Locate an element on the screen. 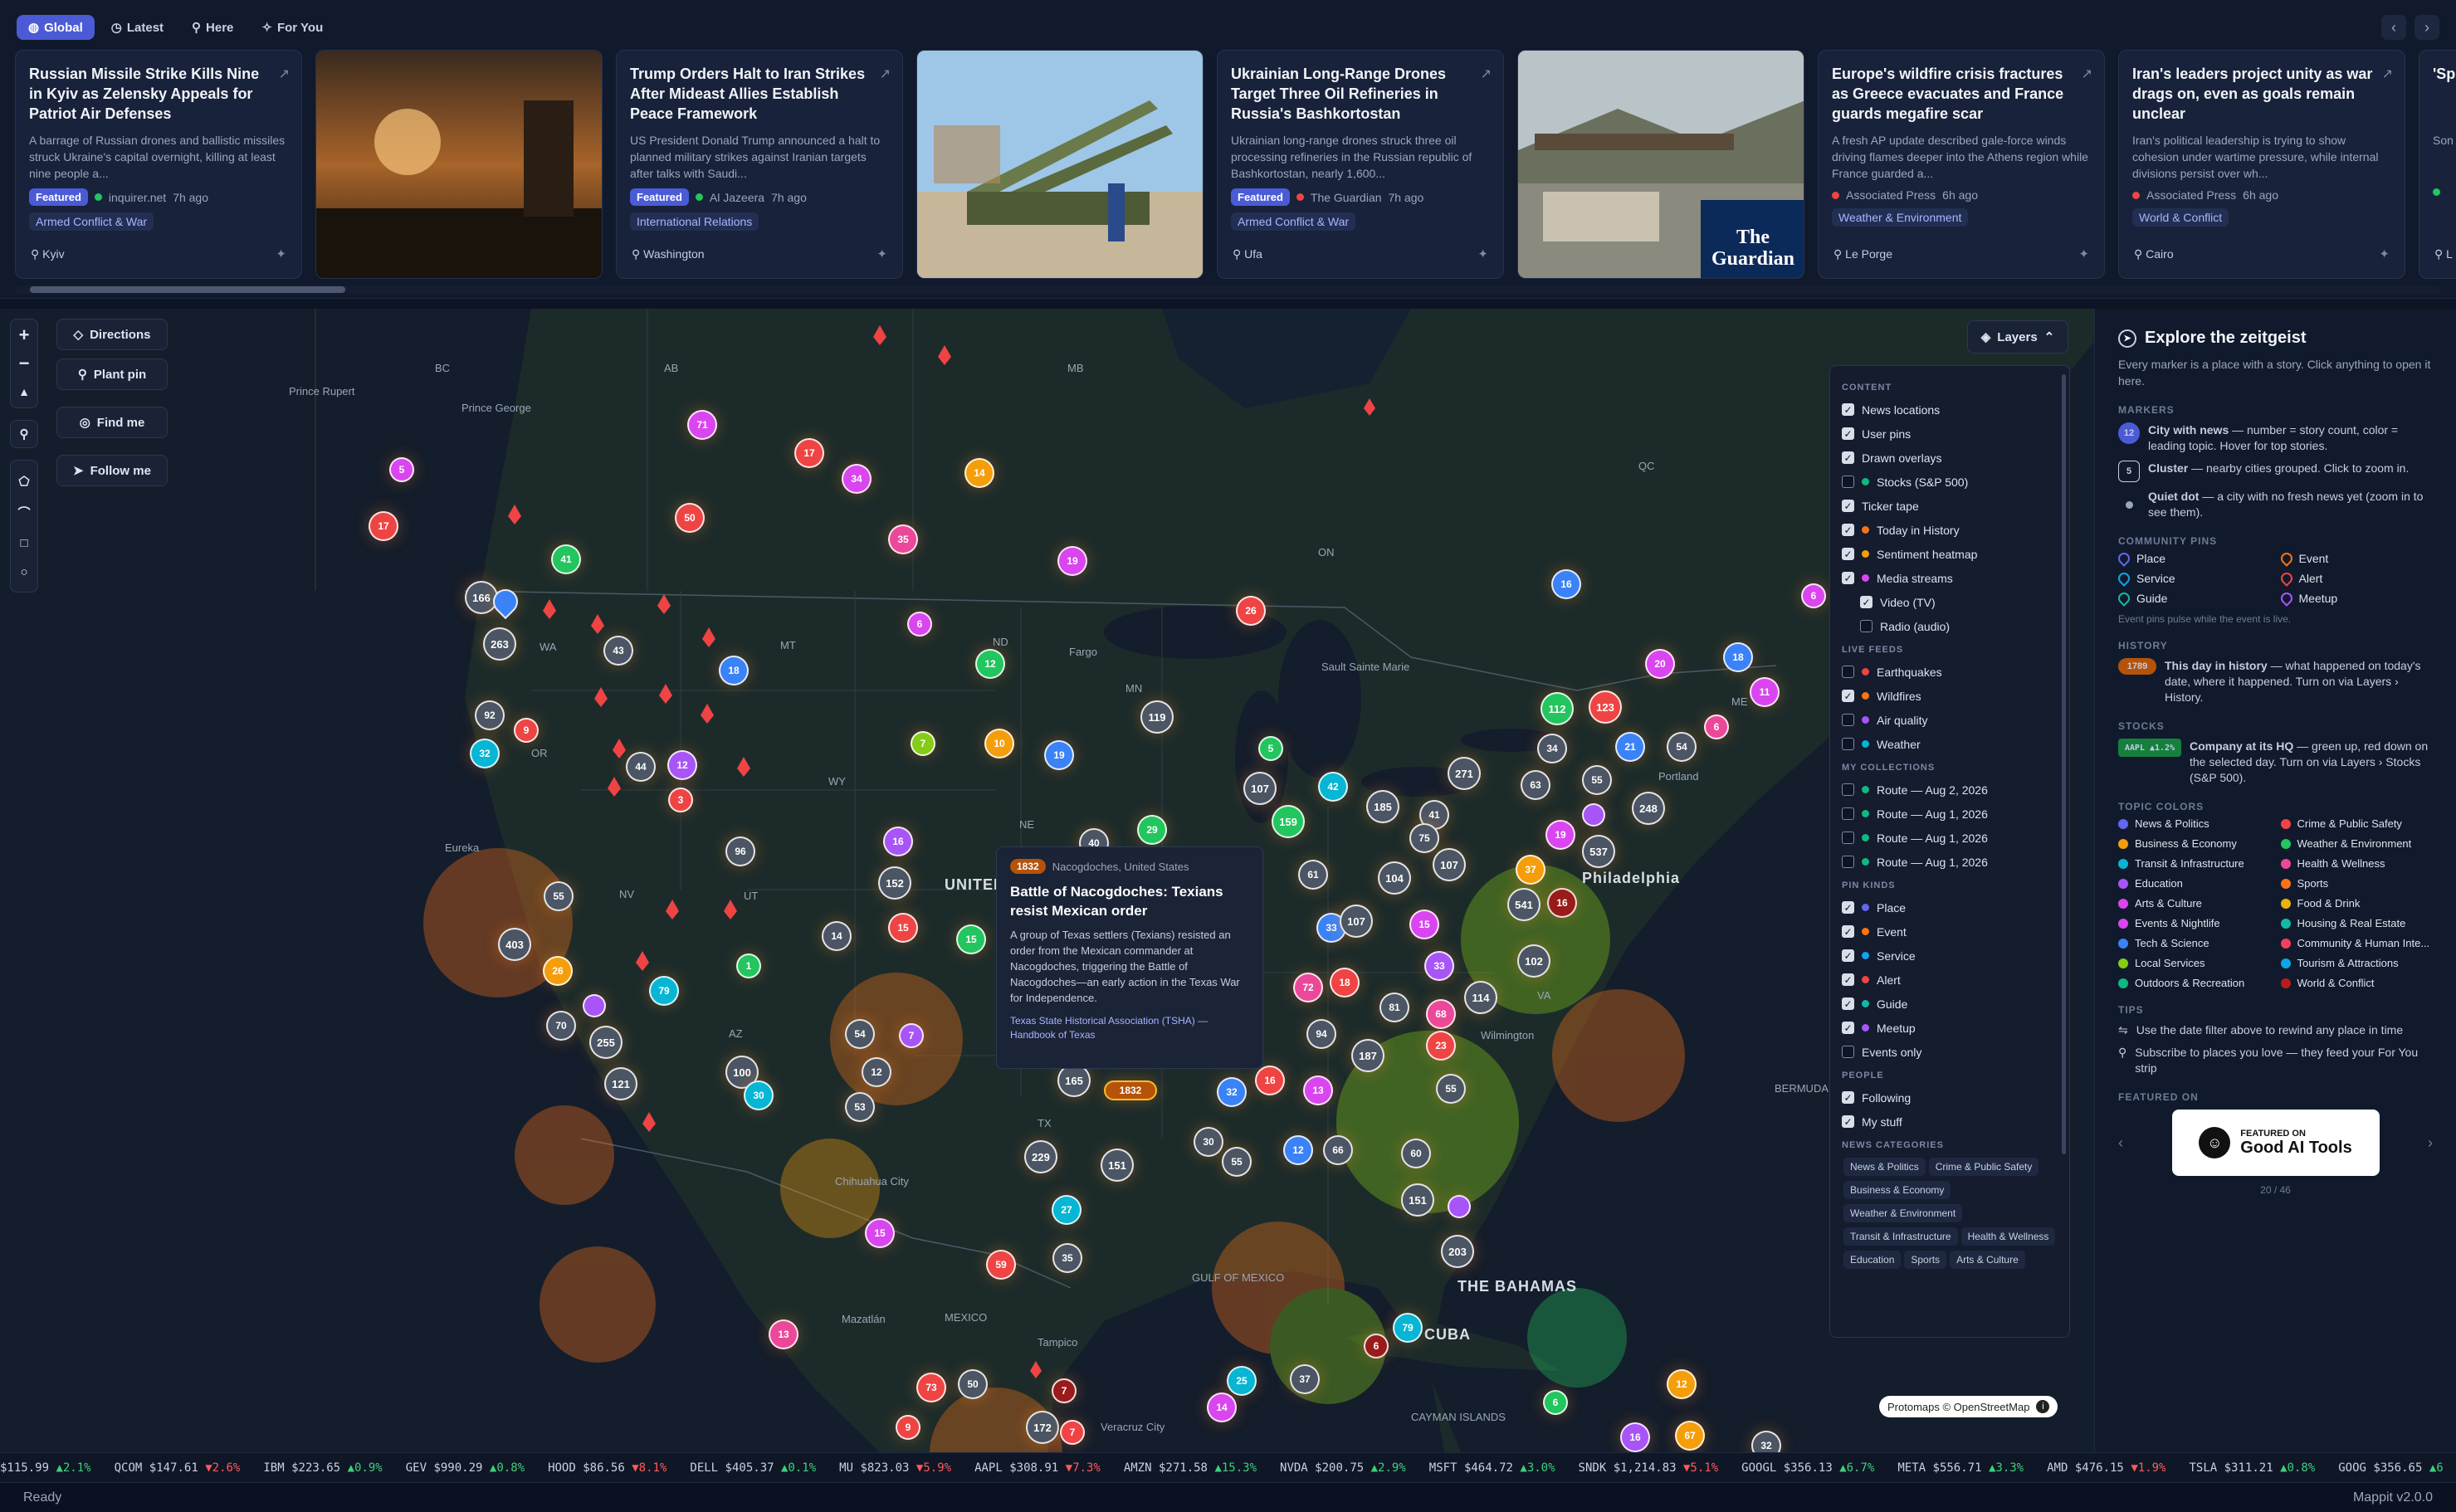 The height and width of the screenshot is (1512, 2456). layer-toggle: ✓ Alert is located at coordinates (1950, 980).